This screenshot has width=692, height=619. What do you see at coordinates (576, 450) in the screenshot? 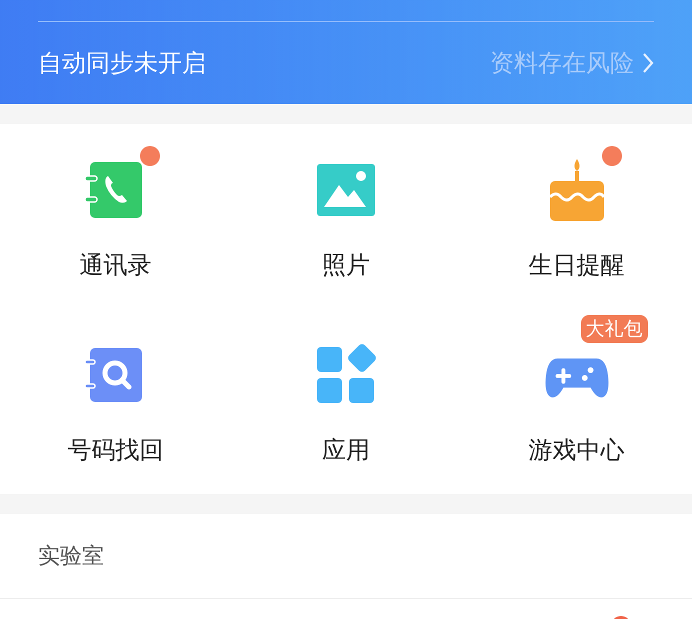
I see `feature-label: 游戏中心` at bounding box center [576, 450].